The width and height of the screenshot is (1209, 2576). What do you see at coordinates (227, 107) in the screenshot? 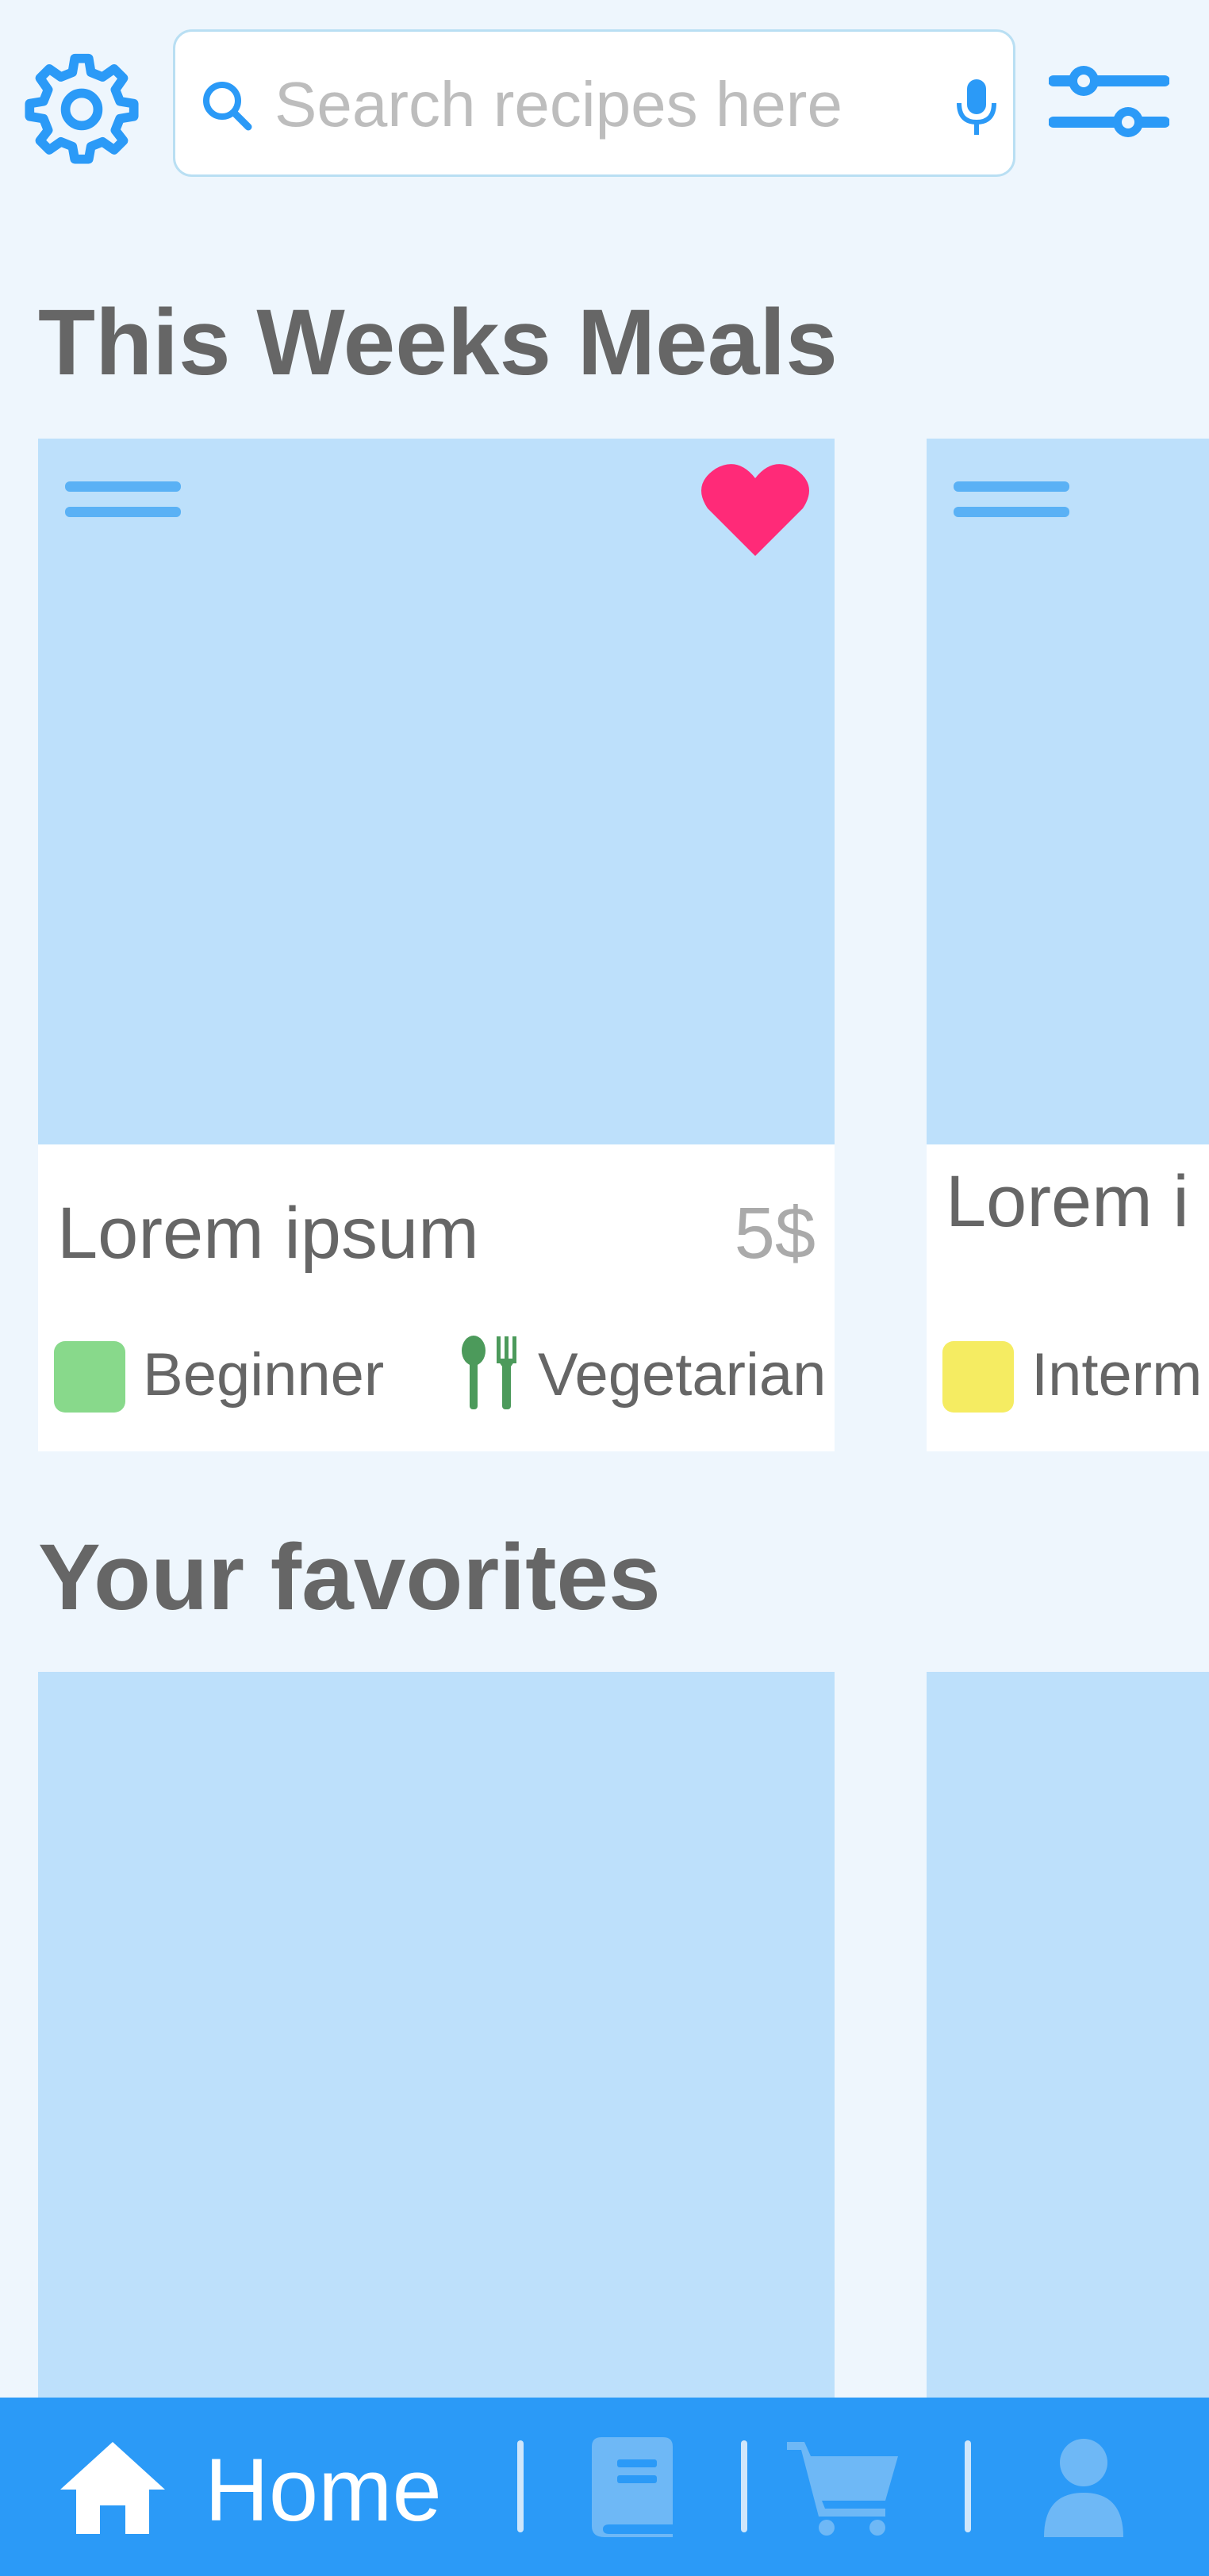
I see `search-icon` at bounding box center [227, 107].